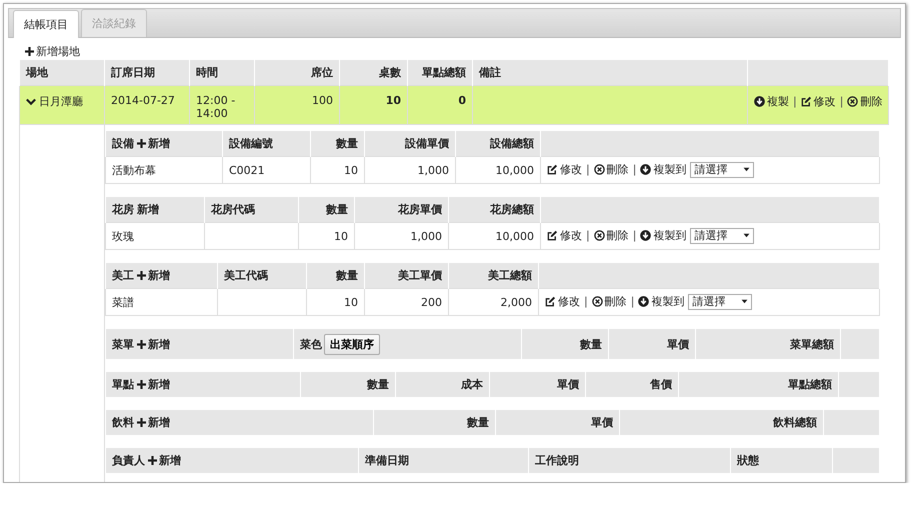  I want to click on copy-link: 複製, so click(771, 101).